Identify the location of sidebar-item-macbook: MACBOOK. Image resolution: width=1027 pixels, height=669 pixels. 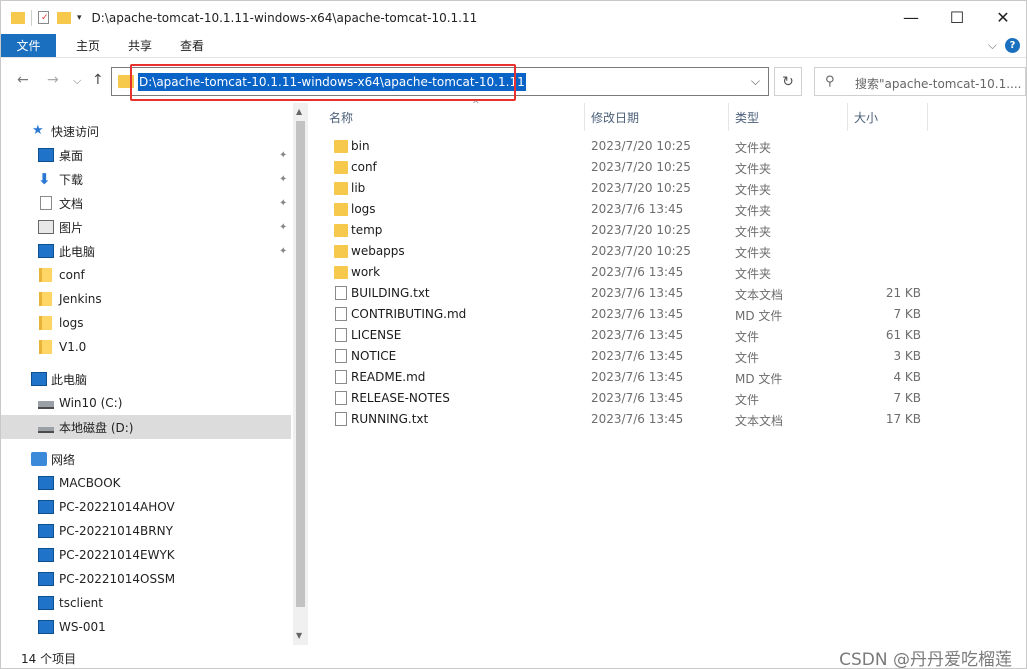
(146, 483).